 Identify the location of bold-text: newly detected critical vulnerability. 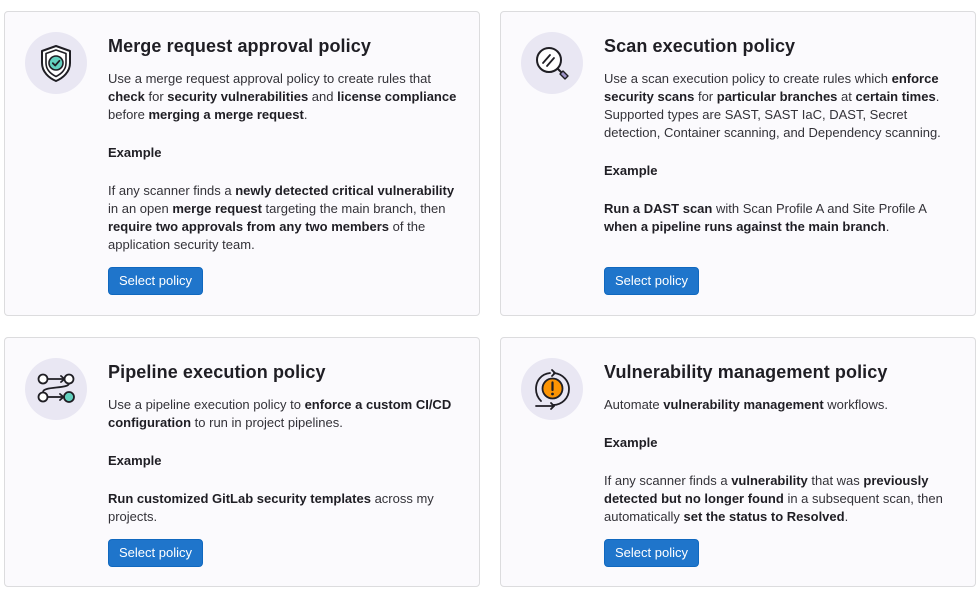
(345, 190).